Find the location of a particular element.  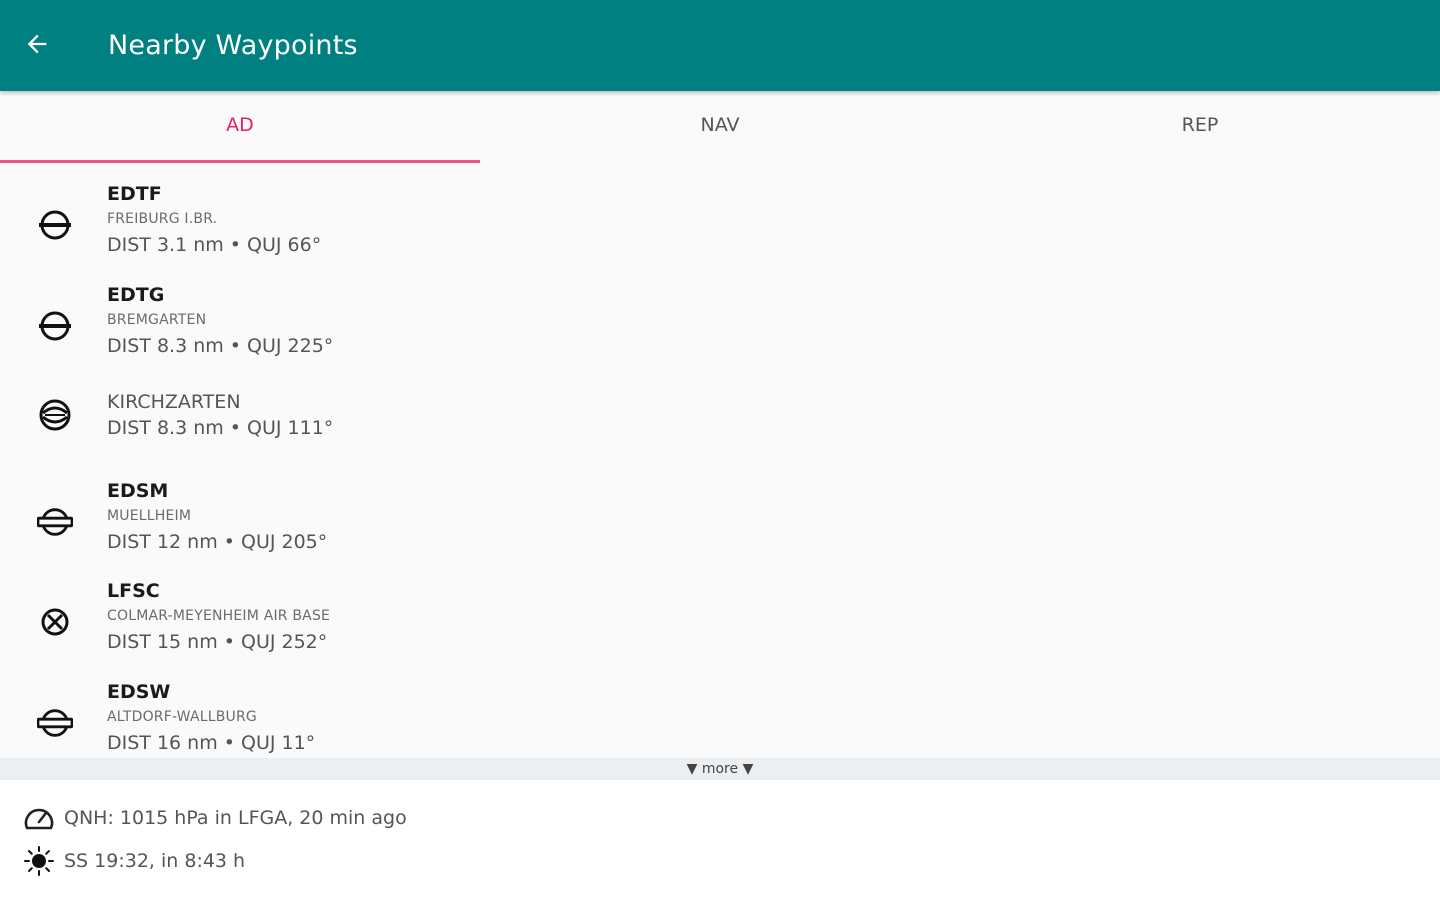

waypoint-ident: EDSW is located at coordinates (139, 692).